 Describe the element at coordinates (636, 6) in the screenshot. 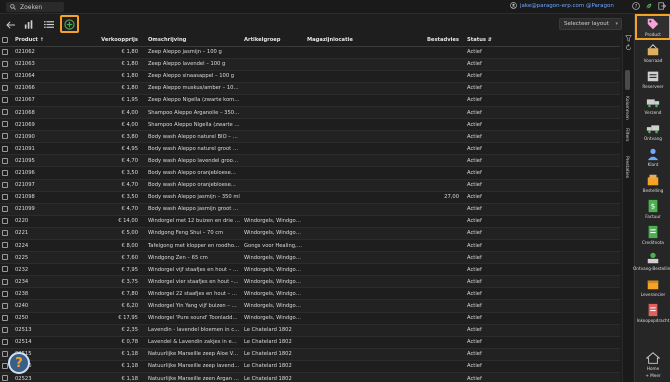

I see `help-circle-icon: ?` at that location.